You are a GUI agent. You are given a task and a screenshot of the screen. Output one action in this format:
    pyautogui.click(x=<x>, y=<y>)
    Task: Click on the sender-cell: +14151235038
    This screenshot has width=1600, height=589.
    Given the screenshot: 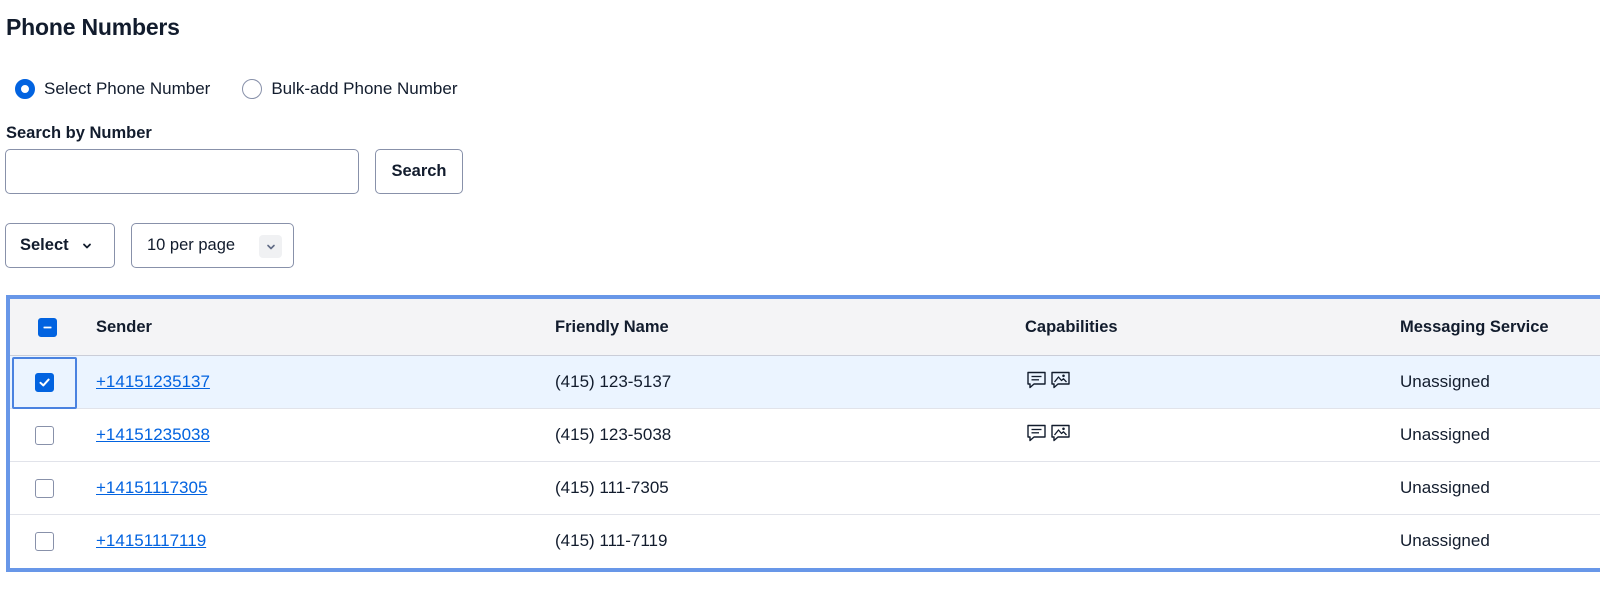 What is the action you would take?
    pyautogui.click(x=153, y=435)
    